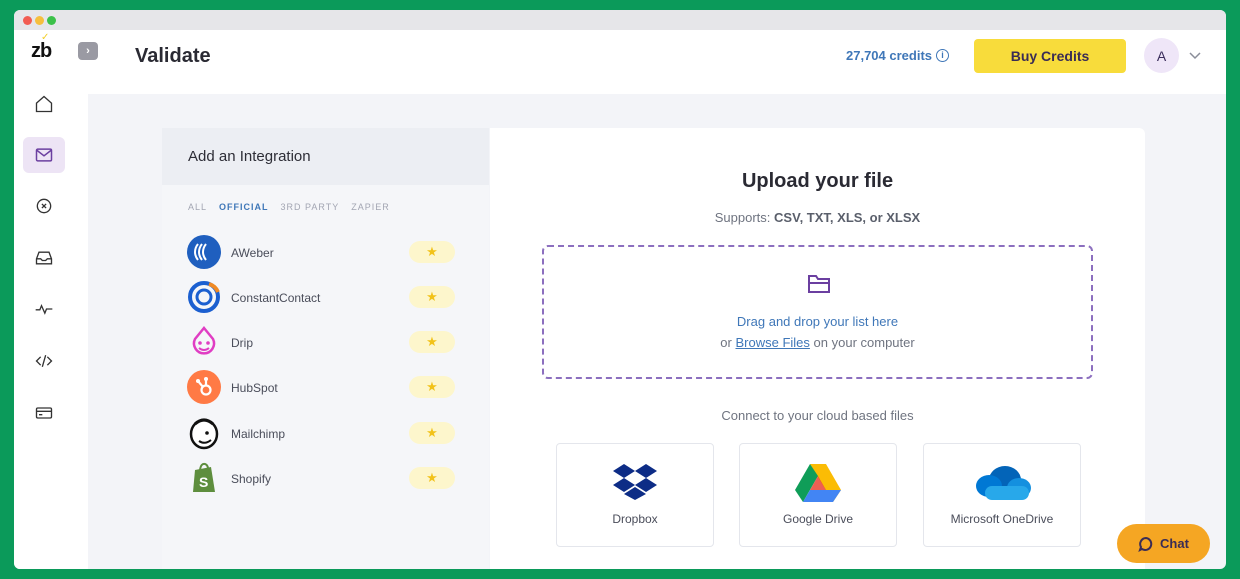 The image size is (1240, 579). I want to click on integration-item-mailchimp: Mailchimp ★, so click(322, 434).